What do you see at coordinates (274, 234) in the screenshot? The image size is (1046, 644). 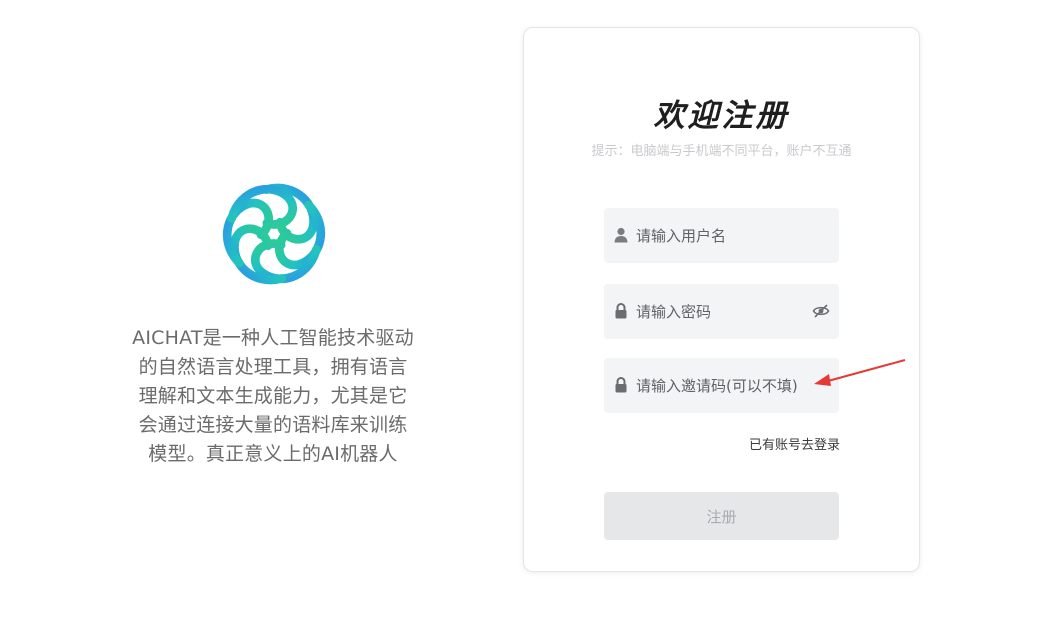 I see `aichat-logo-icon` at bounding box center [274, 234].